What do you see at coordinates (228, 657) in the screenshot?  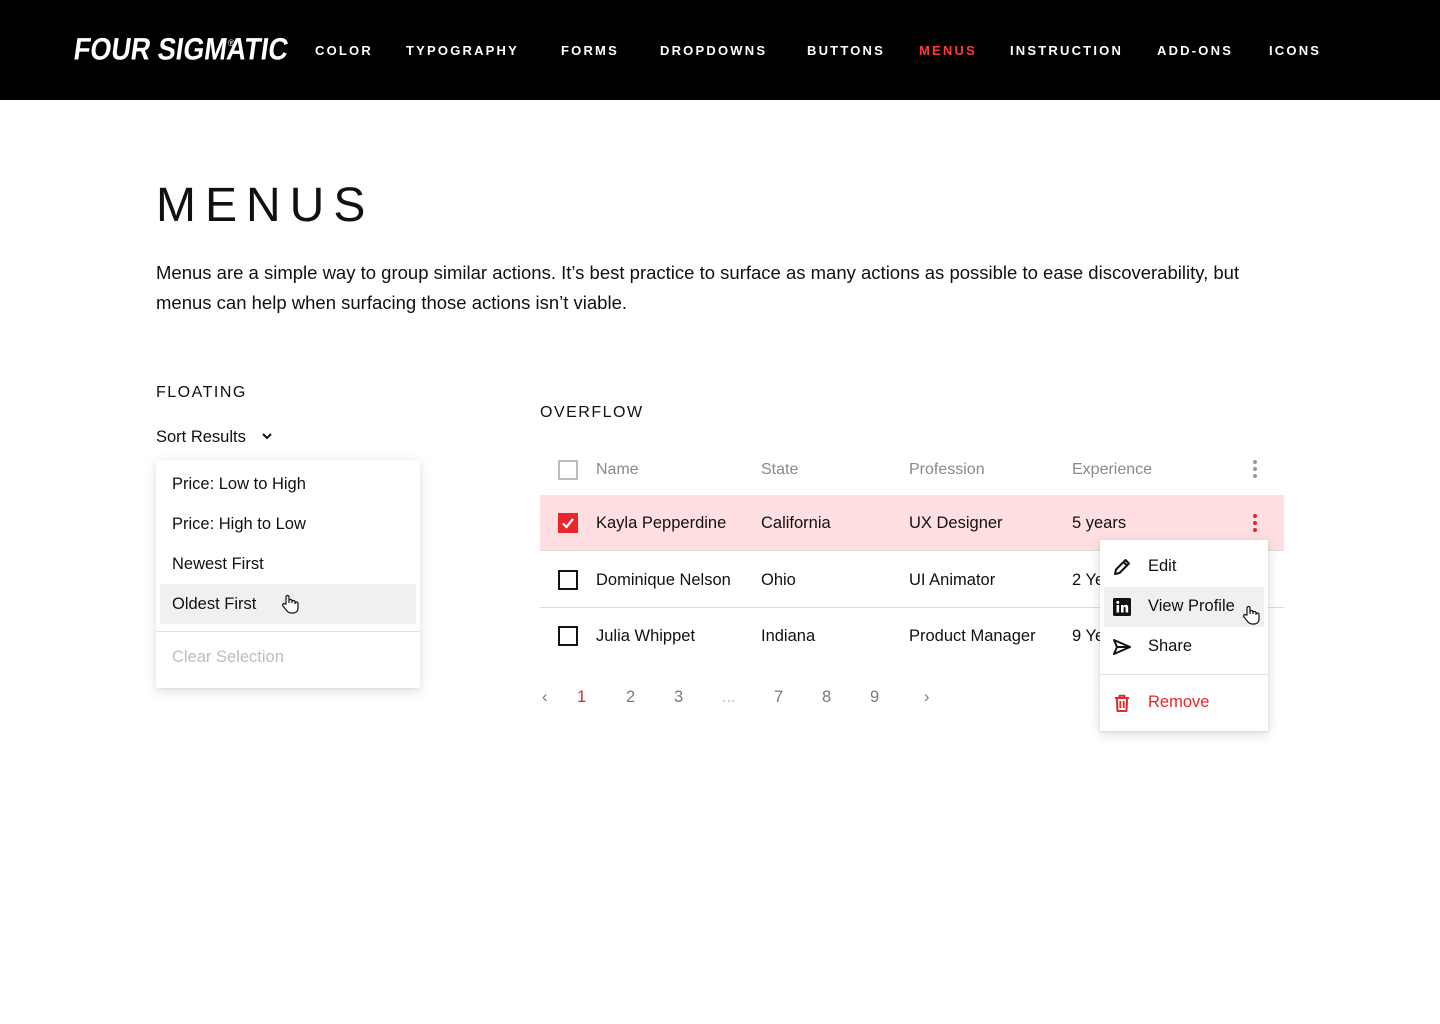 I see `clear-selection-option: Clear Selection` at bounding box center [228, 657].